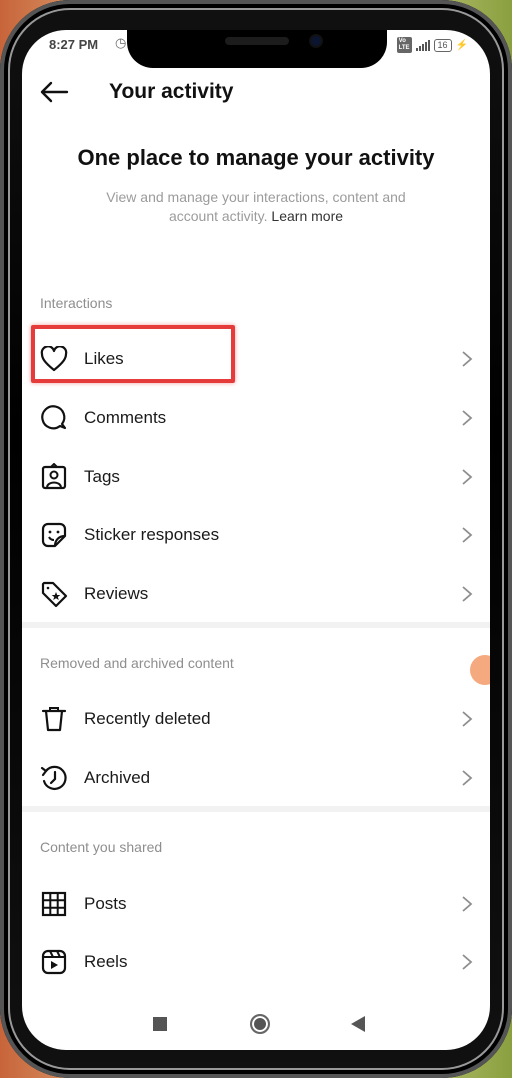 This screenshot has height=1078, width=512. Describe the element at coordinates (256, 418) in the screenshot. I see `list-item-comments: Comments` at that location.